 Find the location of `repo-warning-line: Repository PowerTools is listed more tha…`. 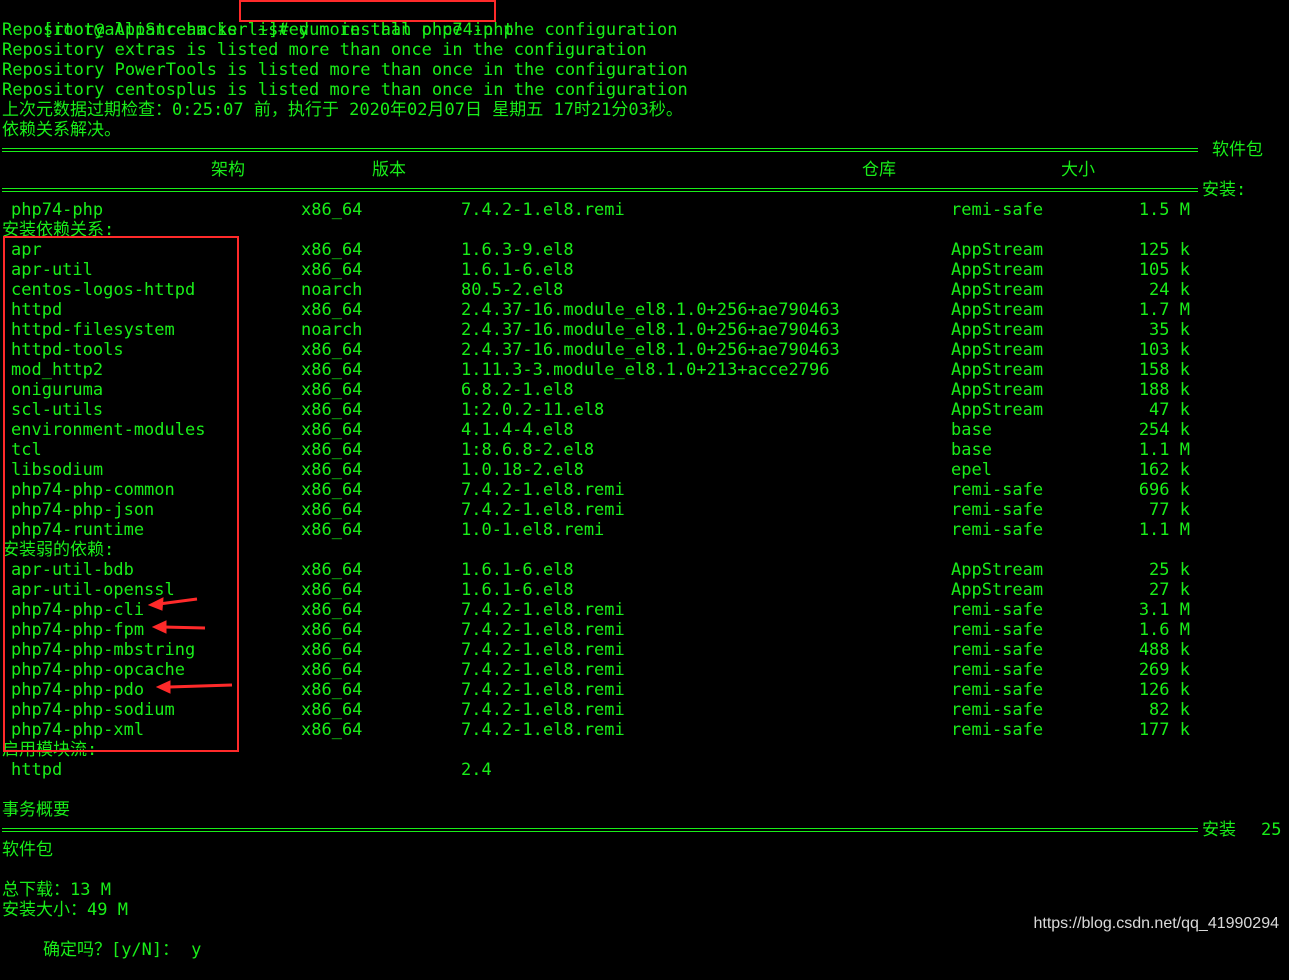

repo-warning-line: Repository PowerTools is listed more tha… is located at coordinates (345, 70).